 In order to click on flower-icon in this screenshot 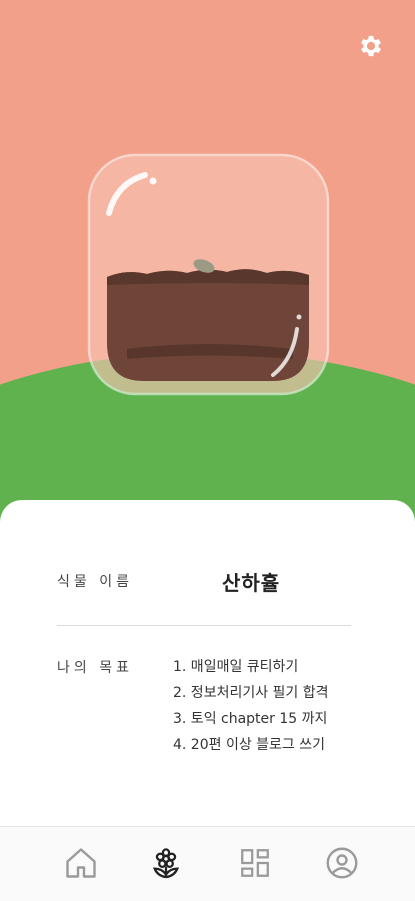, I will do `click(166, 863)`.